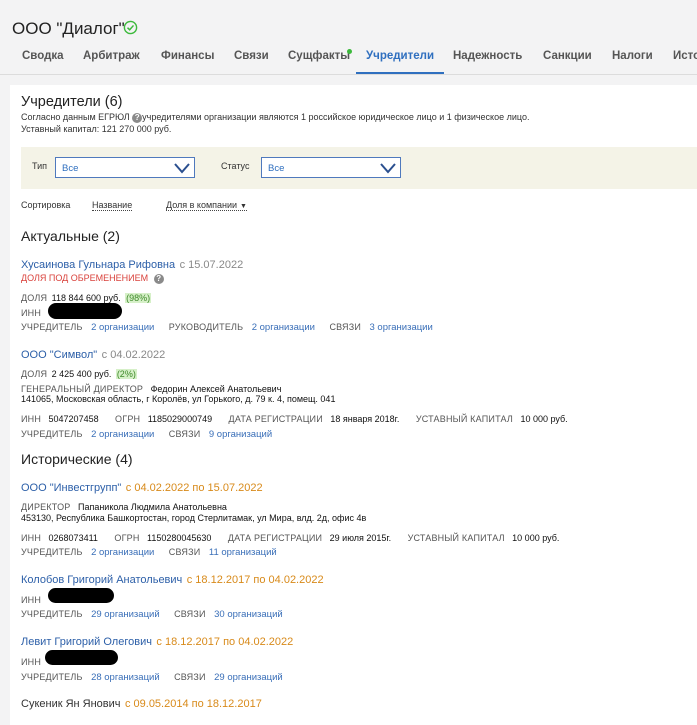 The width and height of the screenshot is (697, 725). What do you see at coordinates (59, 355) in the screenshot?
I see `founder-name-link: ООО "Символ"` at bounding box center [59, 355].